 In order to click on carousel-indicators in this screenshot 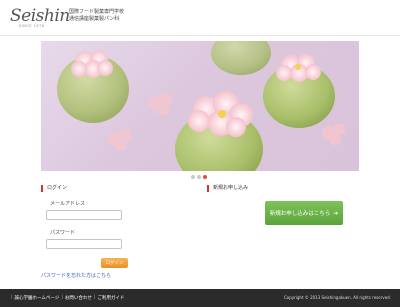, I will do `click(199, 177)`.